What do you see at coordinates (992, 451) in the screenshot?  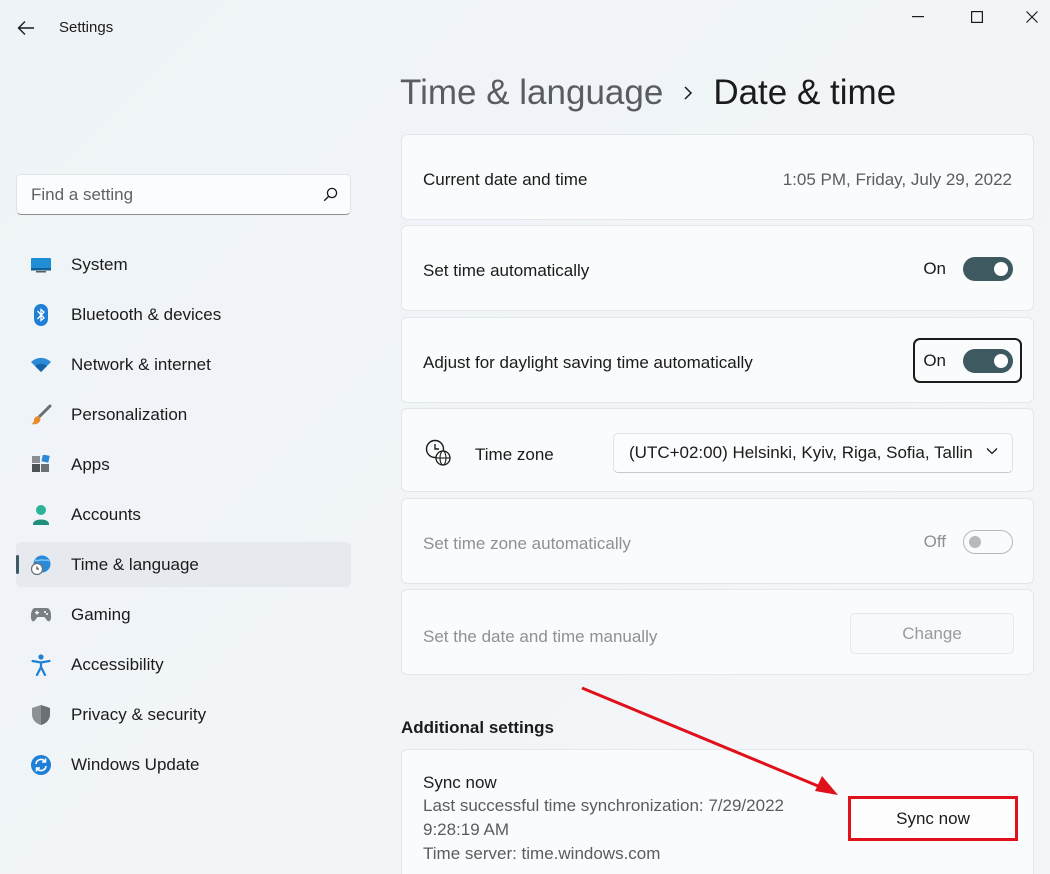 I see `chevron-down-icon` at bounding box center [992, 451].